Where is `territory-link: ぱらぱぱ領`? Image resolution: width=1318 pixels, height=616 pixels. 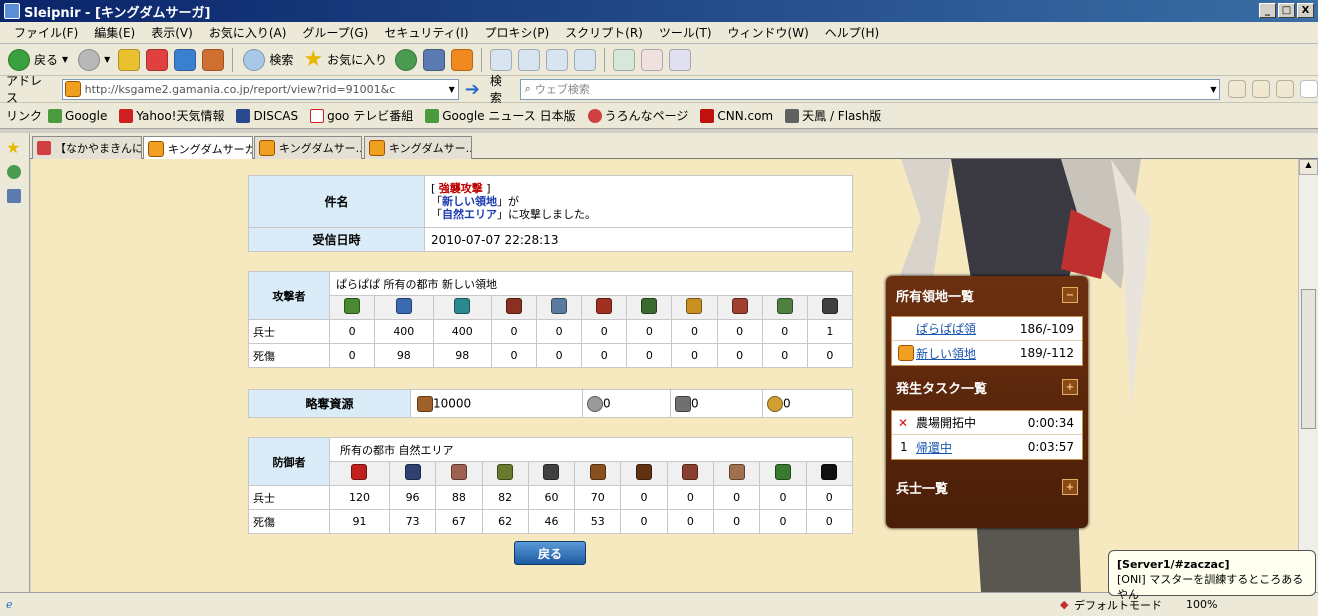 territory-link: ぱらぱぱ領 is located at coordinates (946, 328).